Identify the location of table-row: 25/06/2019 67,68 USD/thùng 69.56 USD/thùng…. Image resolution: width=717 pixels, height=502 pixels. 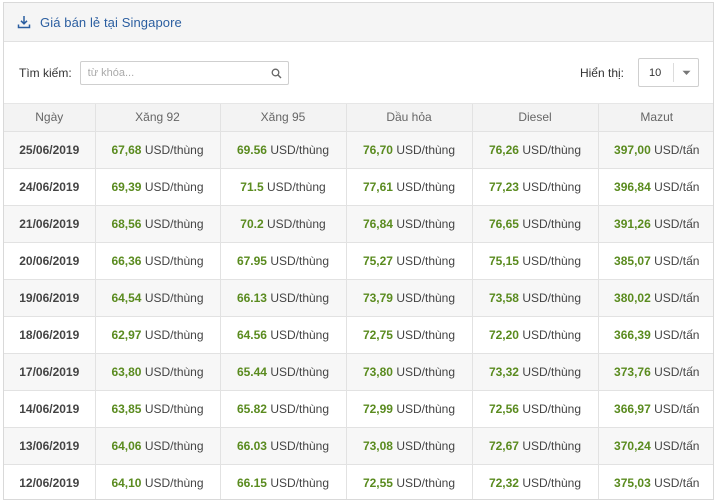
(358, 150).